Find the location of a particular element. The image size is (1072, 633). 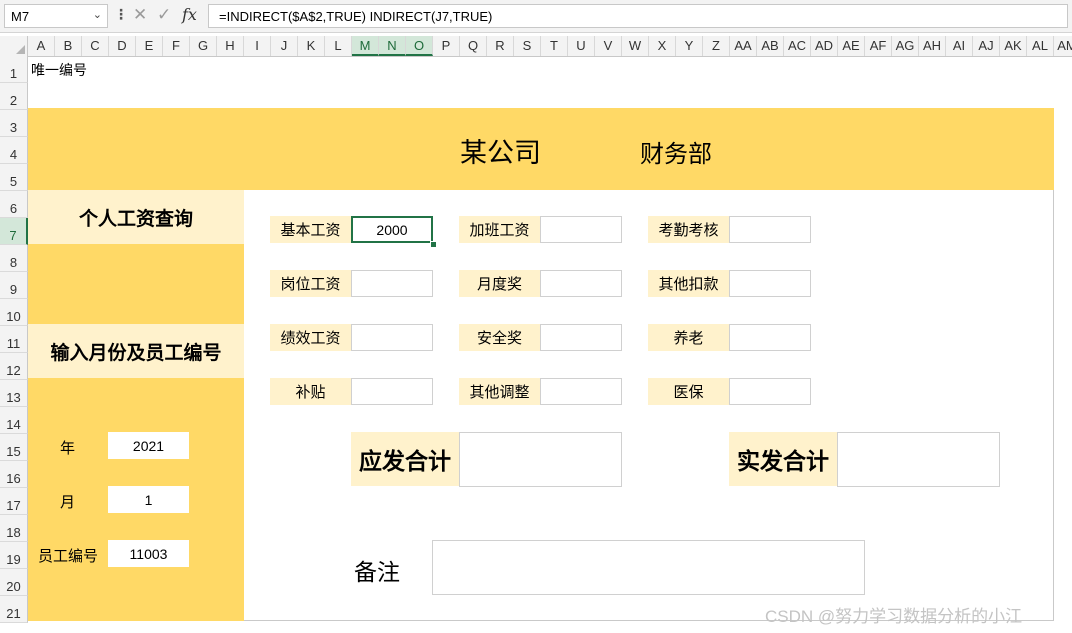

column-header-b: B is located at coordinates (68, 46).